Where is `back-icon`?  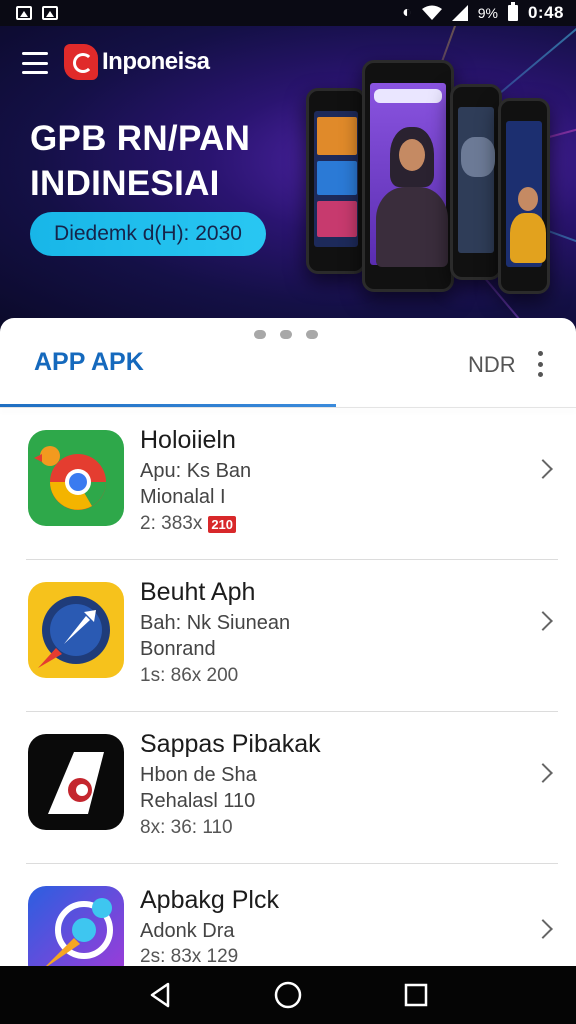 back-icon is located at coordinates (160, 995).